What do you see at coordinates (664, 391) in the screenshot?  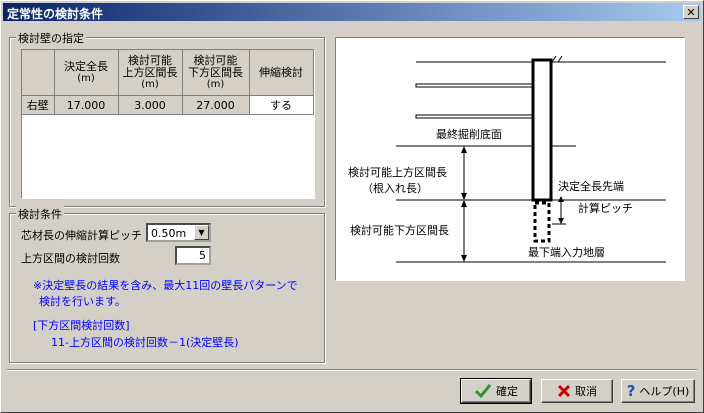 I see `help-label: ヘルプ(H)` at bounding box center [664, 391].